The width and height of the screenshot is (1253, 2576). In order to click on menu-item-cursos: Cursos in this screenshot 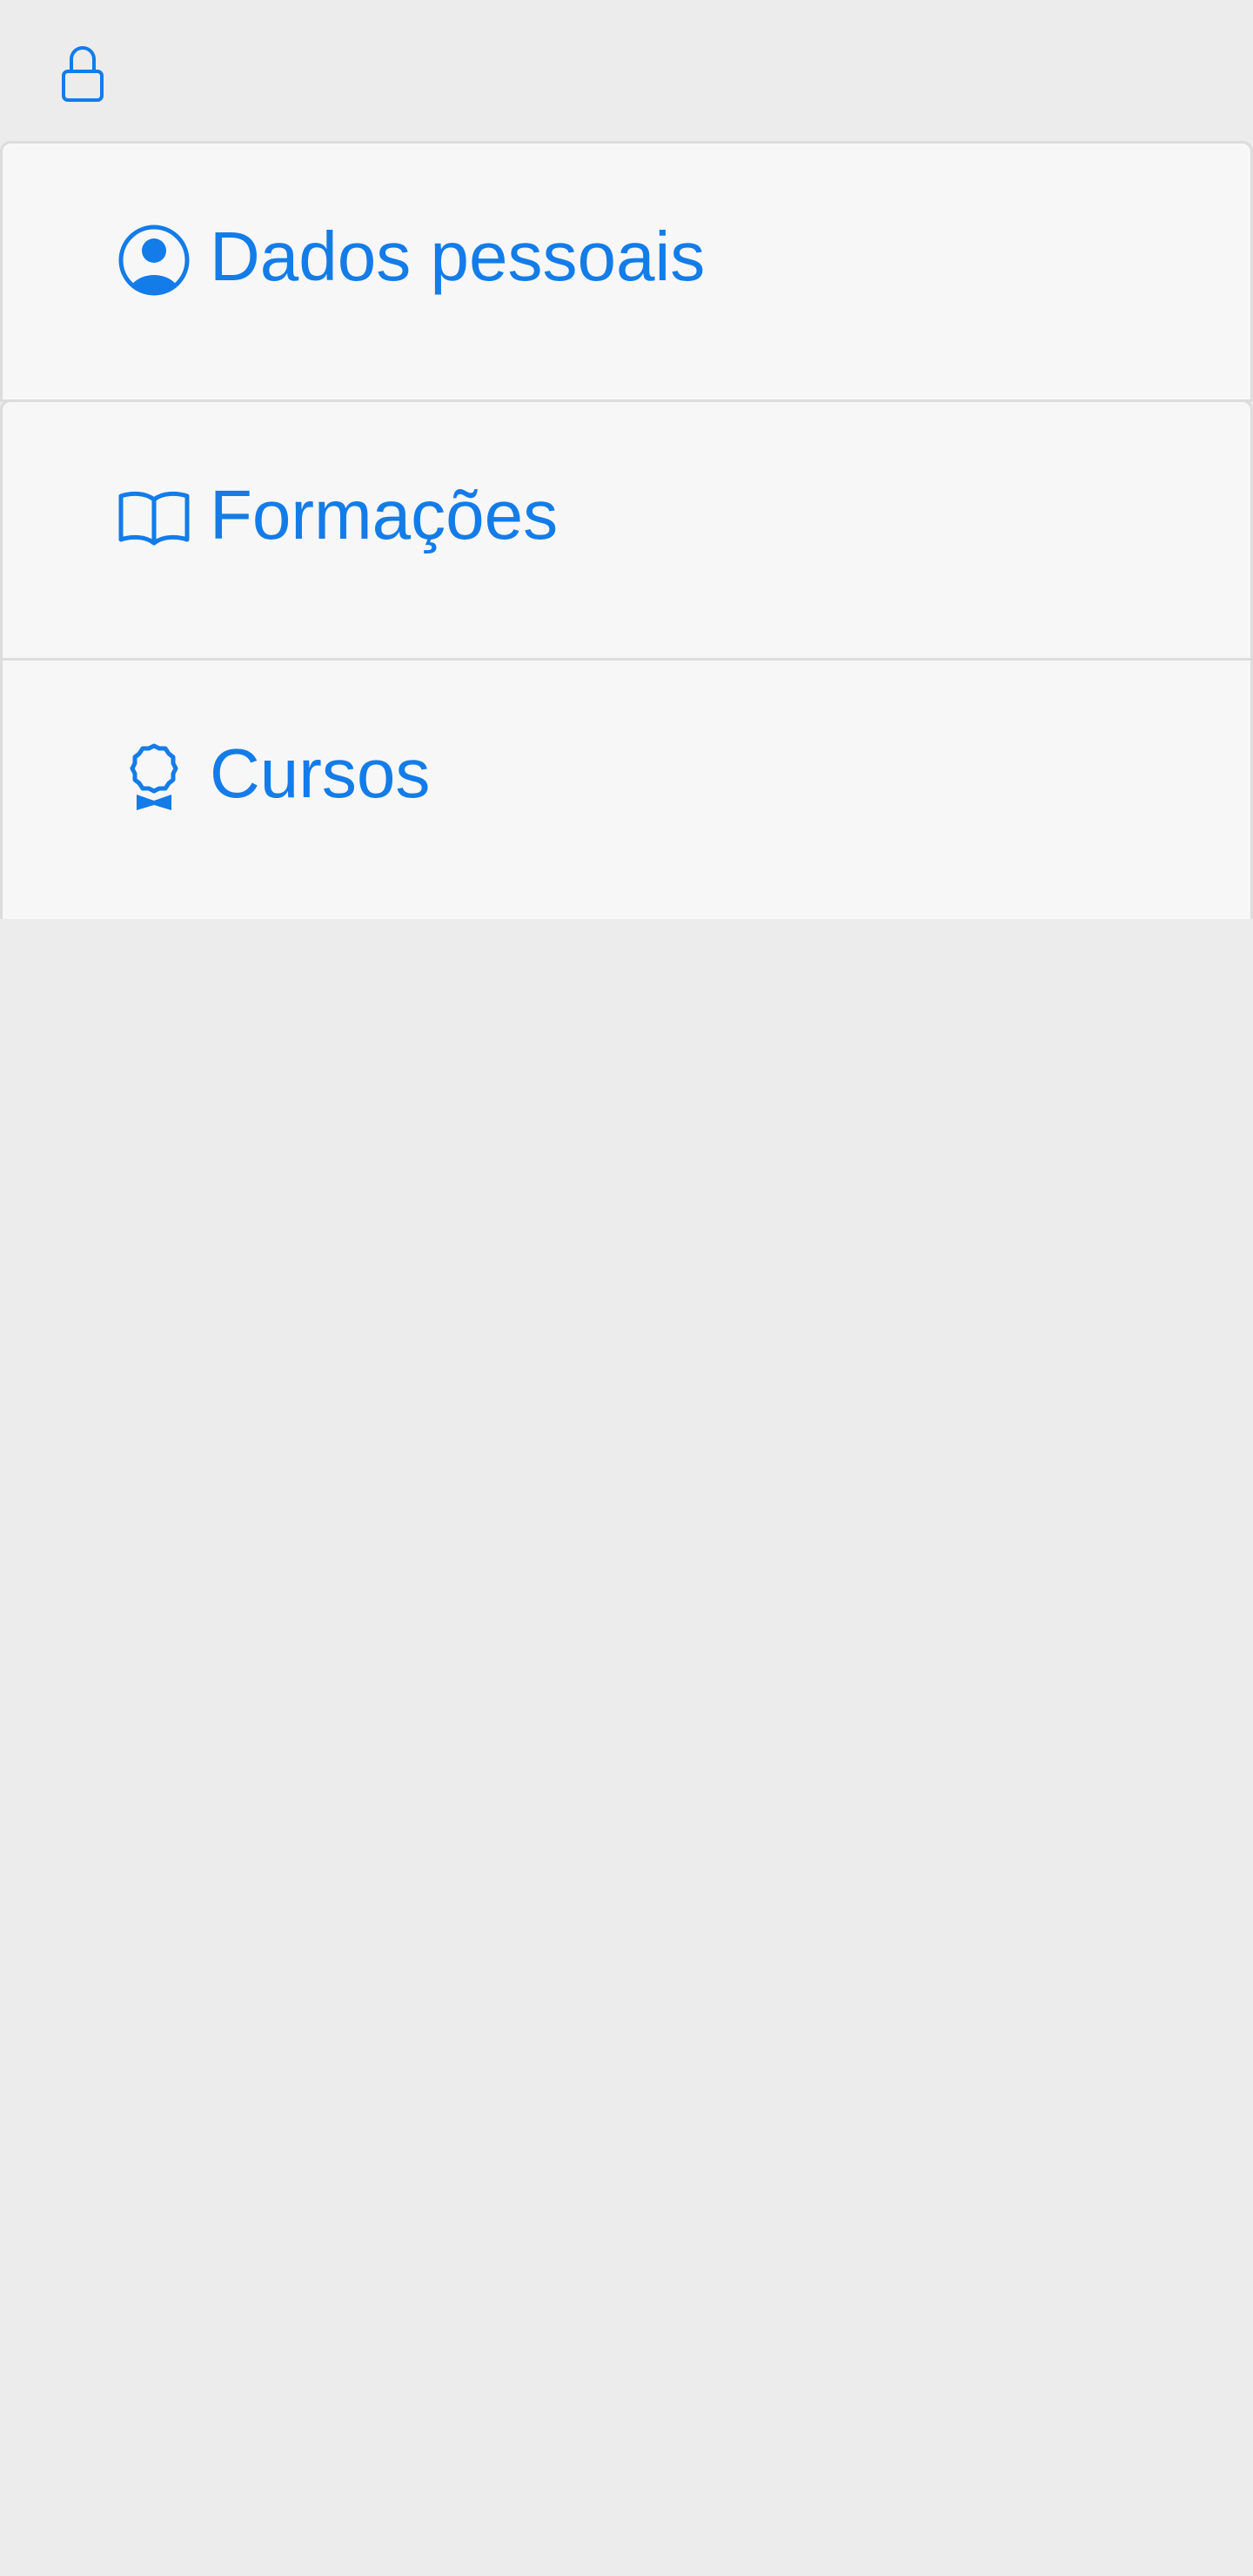, I will do `click(626, 789)`.